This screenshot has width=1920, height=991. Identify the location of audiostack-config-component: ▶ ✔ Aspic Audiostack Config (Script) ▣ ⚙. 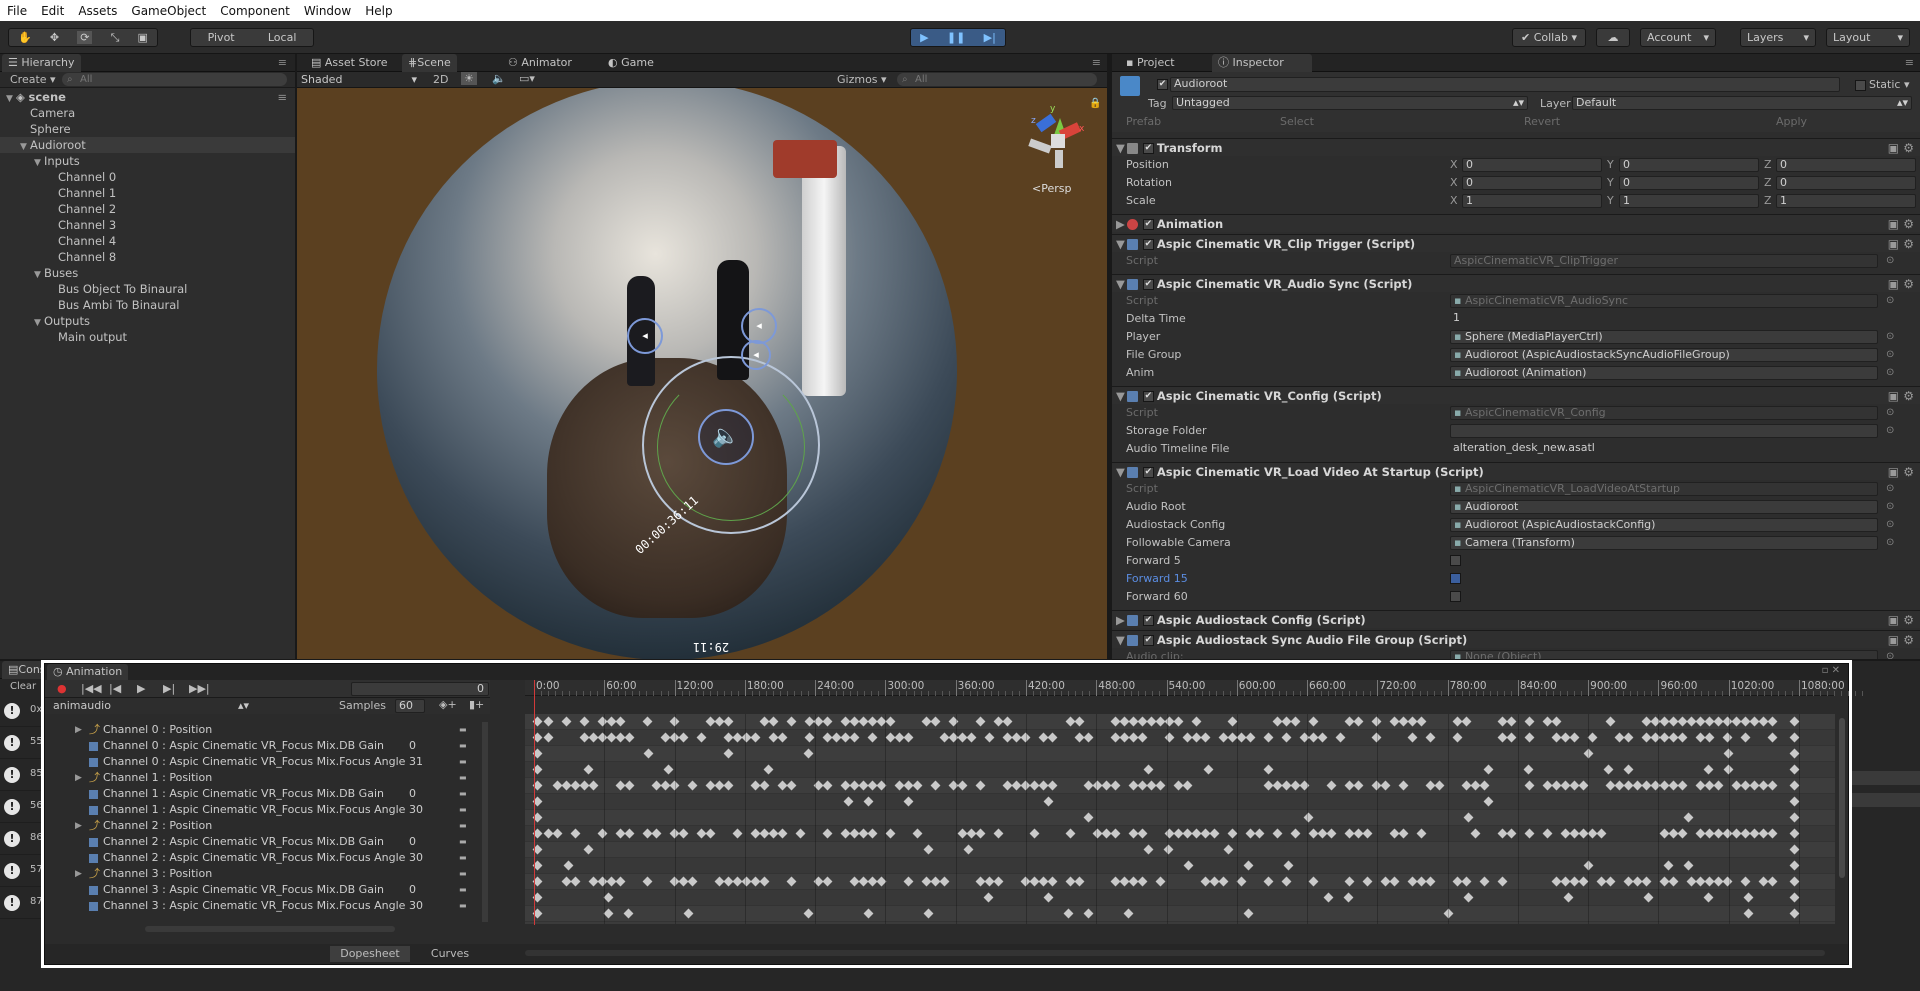
(1516, 619).